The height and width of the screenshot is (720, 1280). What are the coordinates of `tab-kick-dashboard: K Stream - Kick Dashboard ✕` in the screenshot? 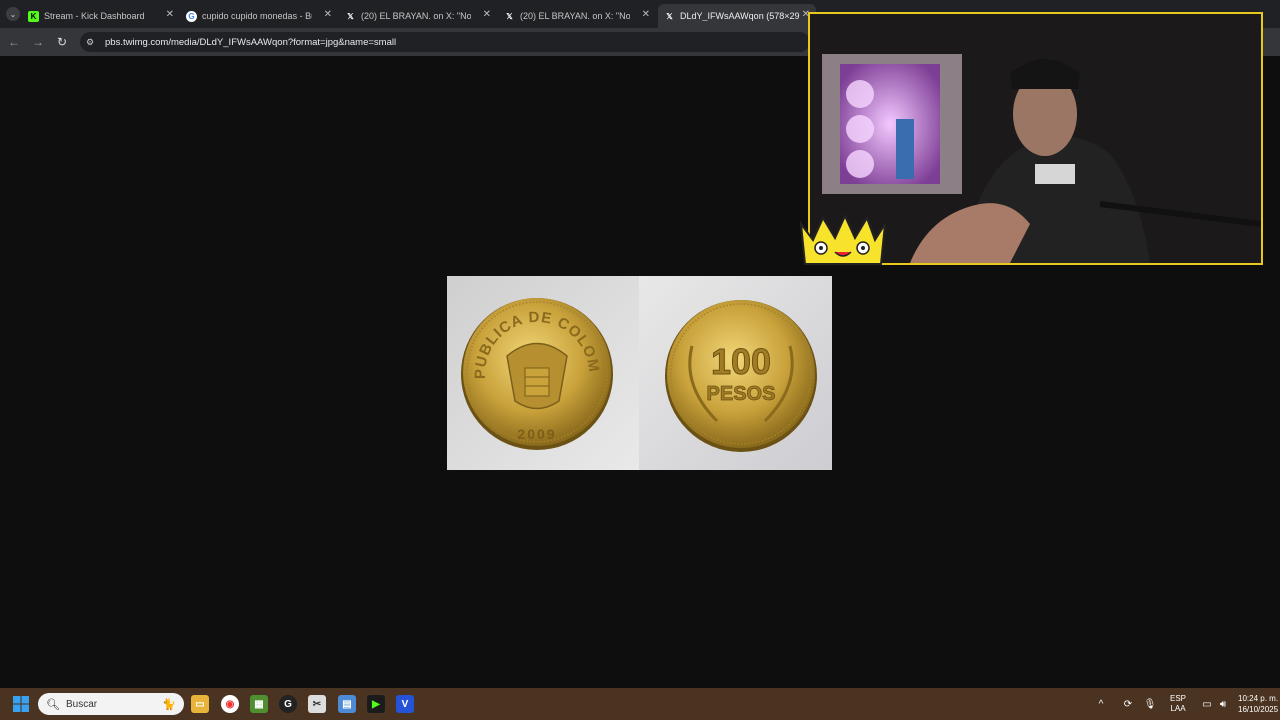 It's located at (104, 16).